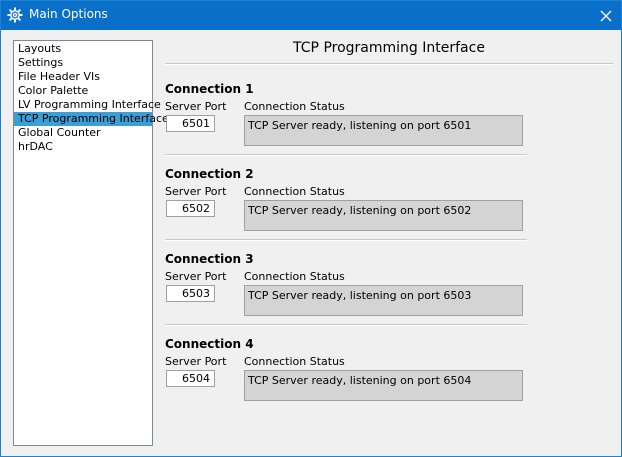  Describe the element at coordinates (190, 293) in the screenshot. I see `server-port-input-3: 6503` at that location.